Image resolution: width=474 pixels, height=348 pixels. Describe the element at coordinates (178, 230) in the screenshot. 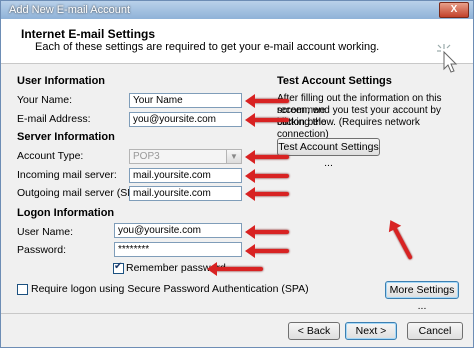

I see `username-field: you@yoursite.com` at that location.